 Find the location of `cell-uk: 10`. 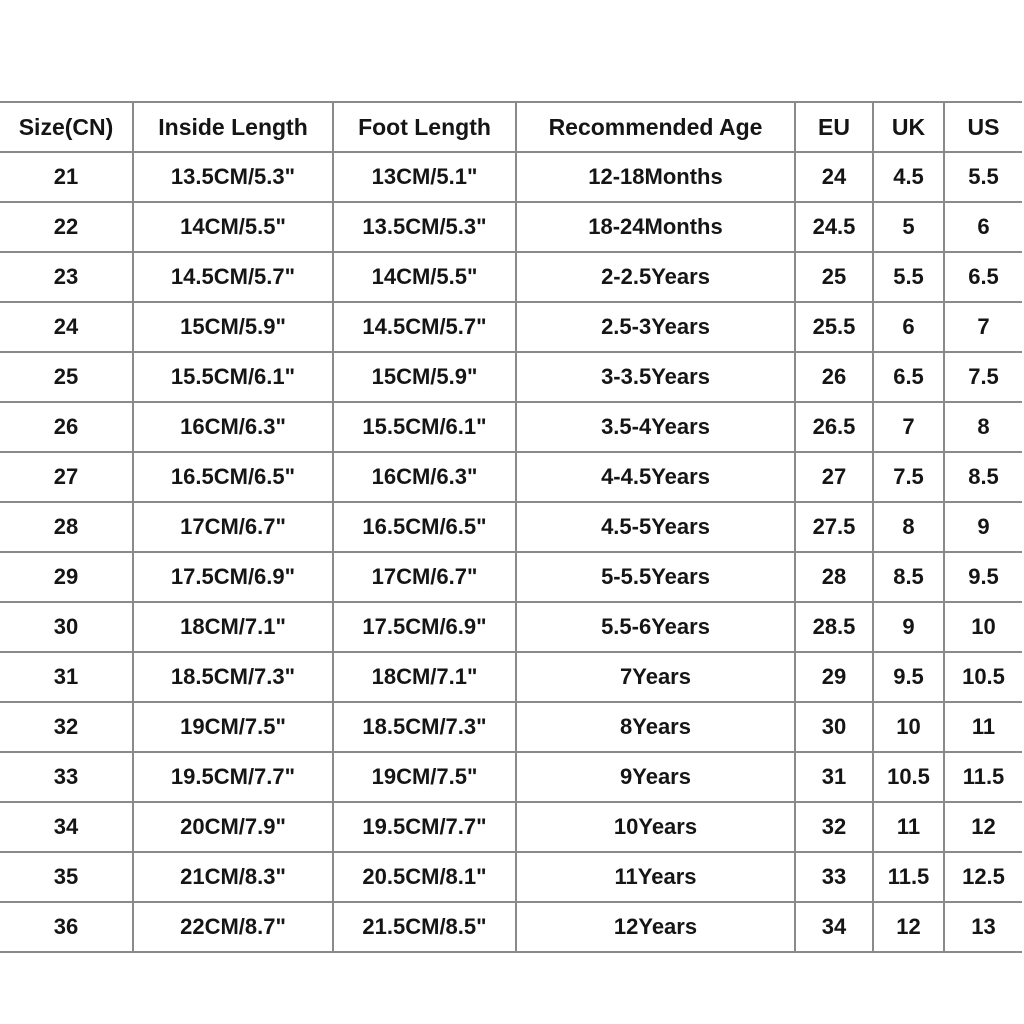

cell-uk: 10 is located at coordinates (908, 727).